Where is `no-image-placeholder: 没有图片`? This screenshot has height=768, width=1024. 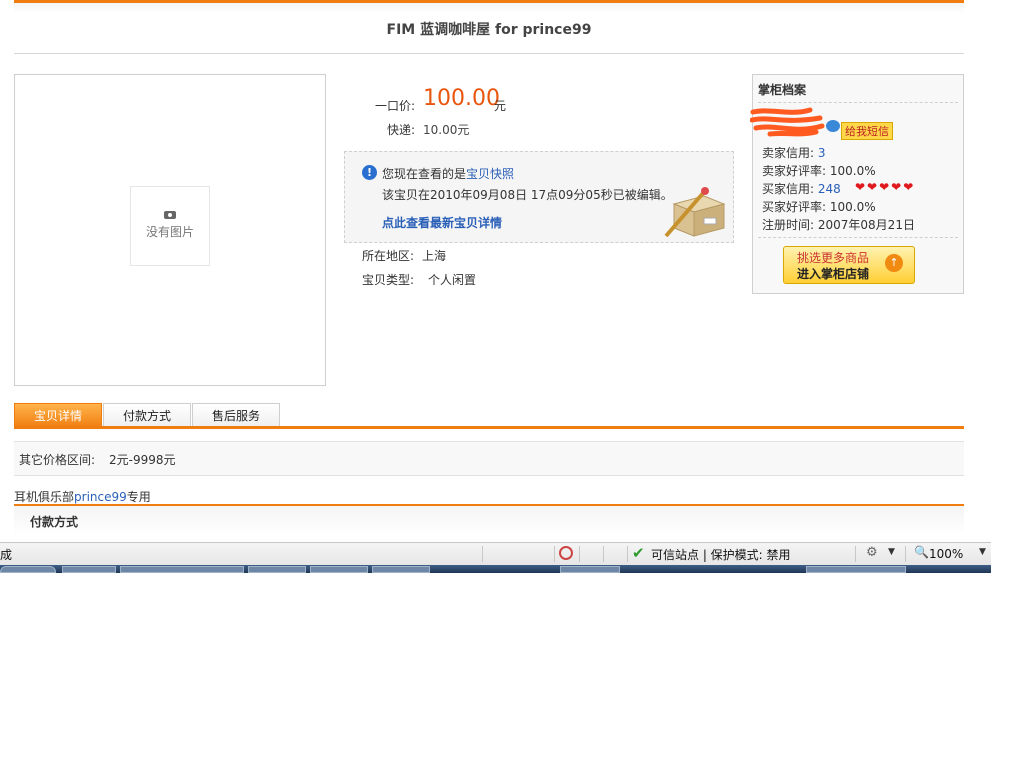 no-image-placeholder: 没有图片 is located at coordinates (170, 226).